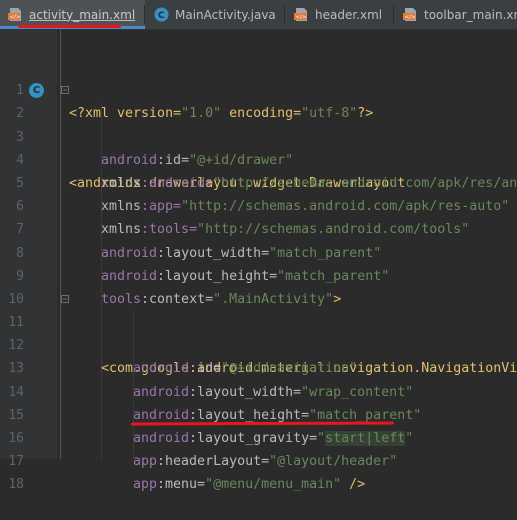  I want to click on tab-label: header.xml, so click(349, 14).